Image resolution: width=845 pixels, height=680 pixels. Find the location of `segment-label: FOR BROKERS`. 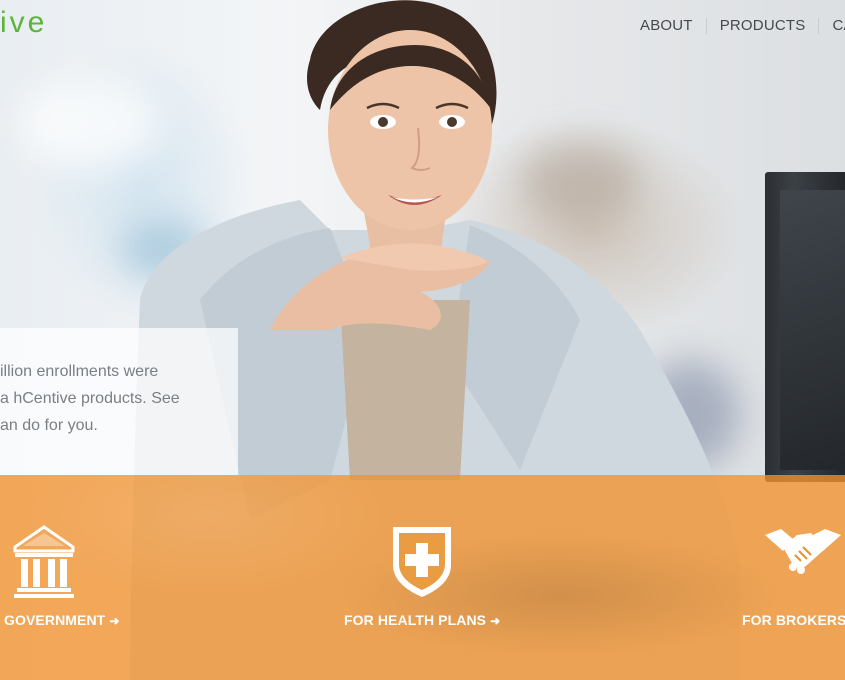

segment-label: FOR BROKERS is located at coordinates (793, 620).